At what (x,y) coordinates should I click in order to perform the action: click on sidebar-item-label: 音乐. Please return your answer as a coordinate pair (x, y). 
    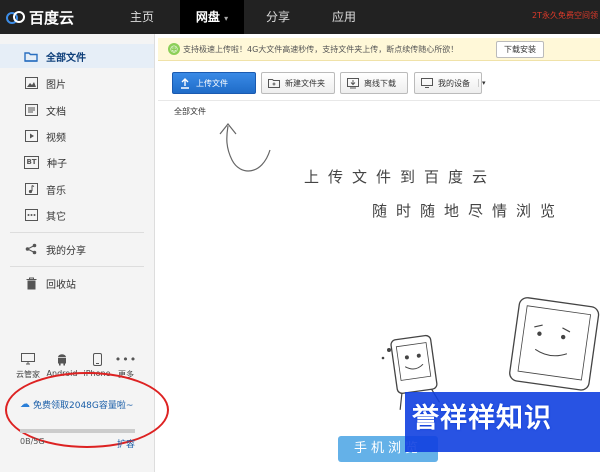
    Looking at the image, I should click on (56, 191).